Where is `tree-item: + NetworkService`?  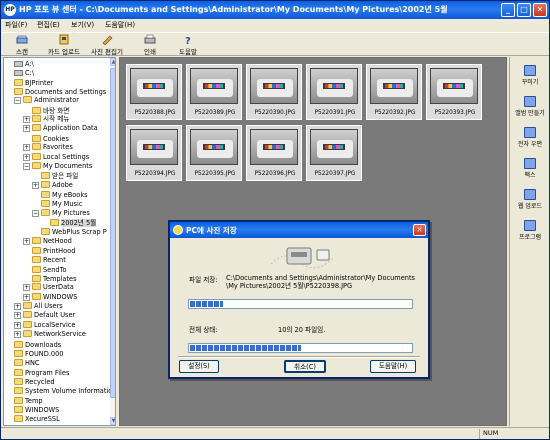 tree-item: + NetworkService is located at coordinates (50, 334).